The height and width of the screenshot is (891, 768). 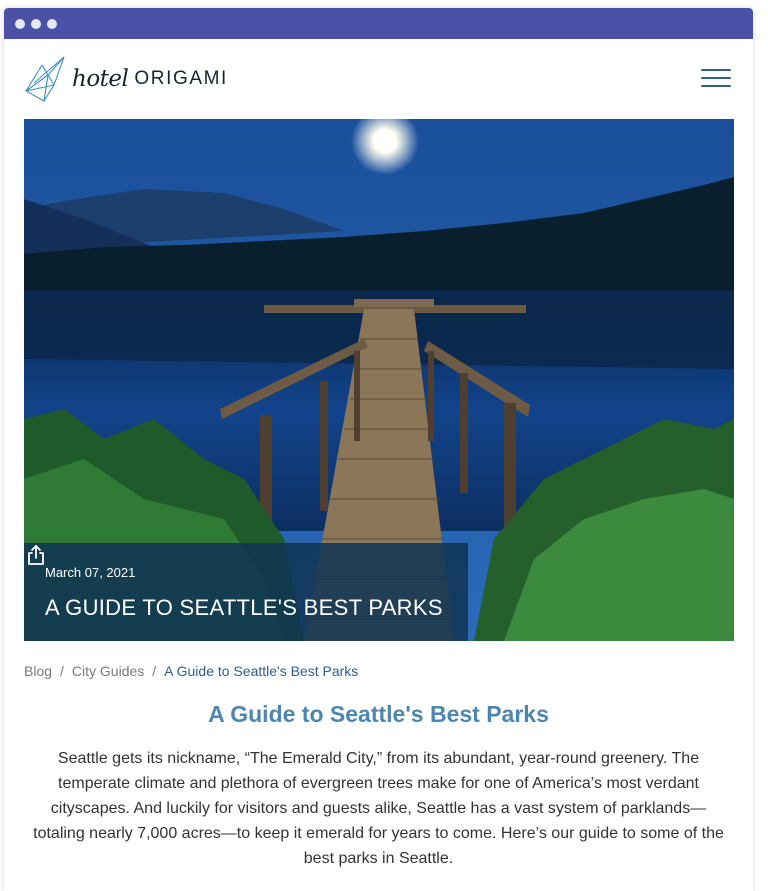 I want to click on logo-script-text: hotel, so click(x=100, y=79).